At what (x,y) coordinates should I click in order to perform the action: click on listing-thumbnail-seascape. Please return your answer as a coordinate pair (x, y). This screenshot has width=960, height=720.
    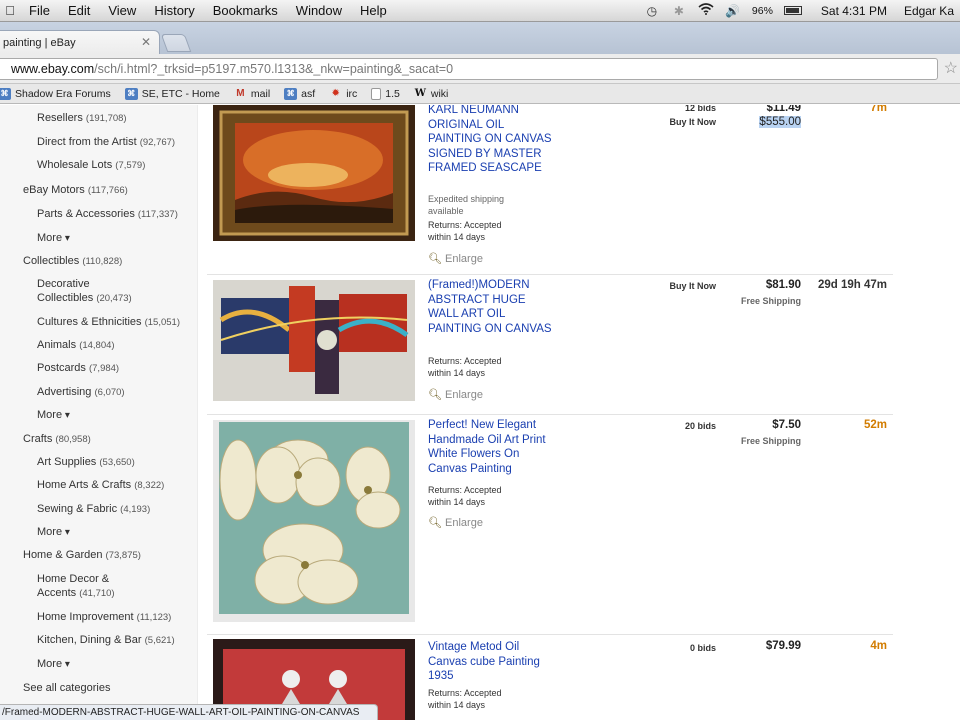
    Looking at the image, I should click on (314, 173).